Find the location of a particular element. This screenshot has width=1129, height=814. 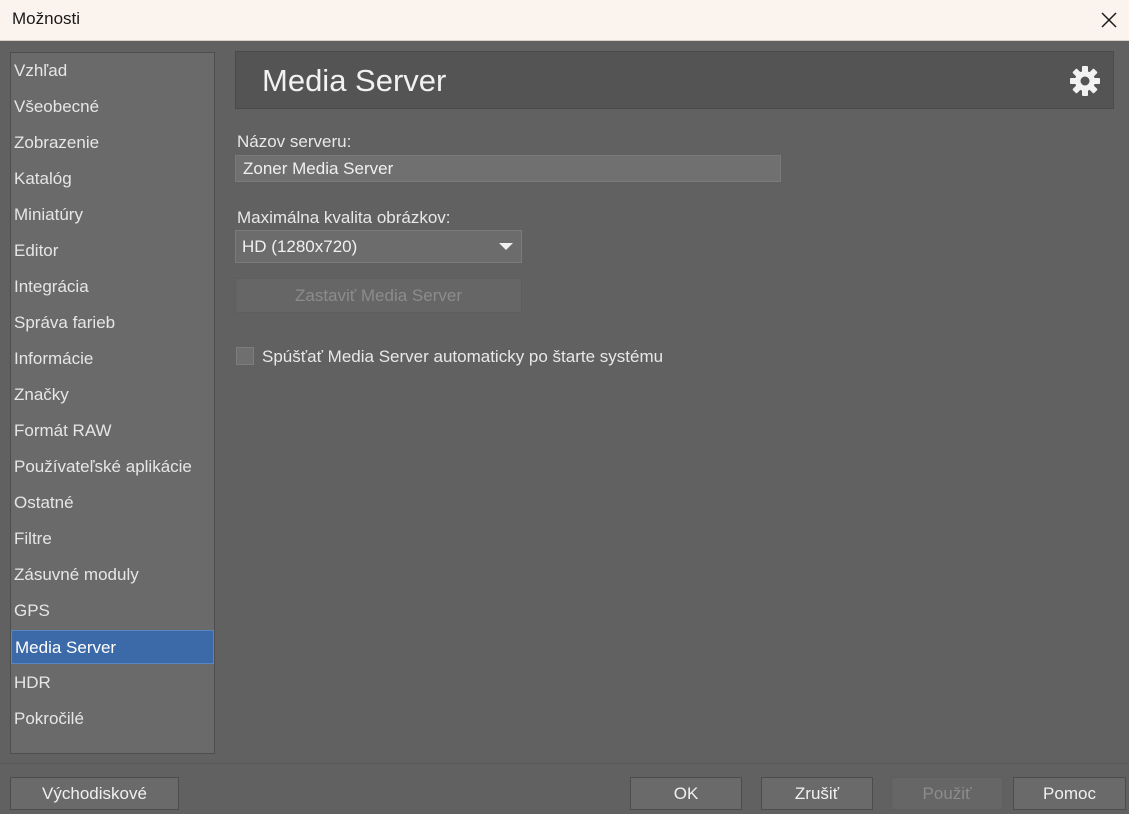

title-bar: Možnosti is located at coordinates (564, 20).